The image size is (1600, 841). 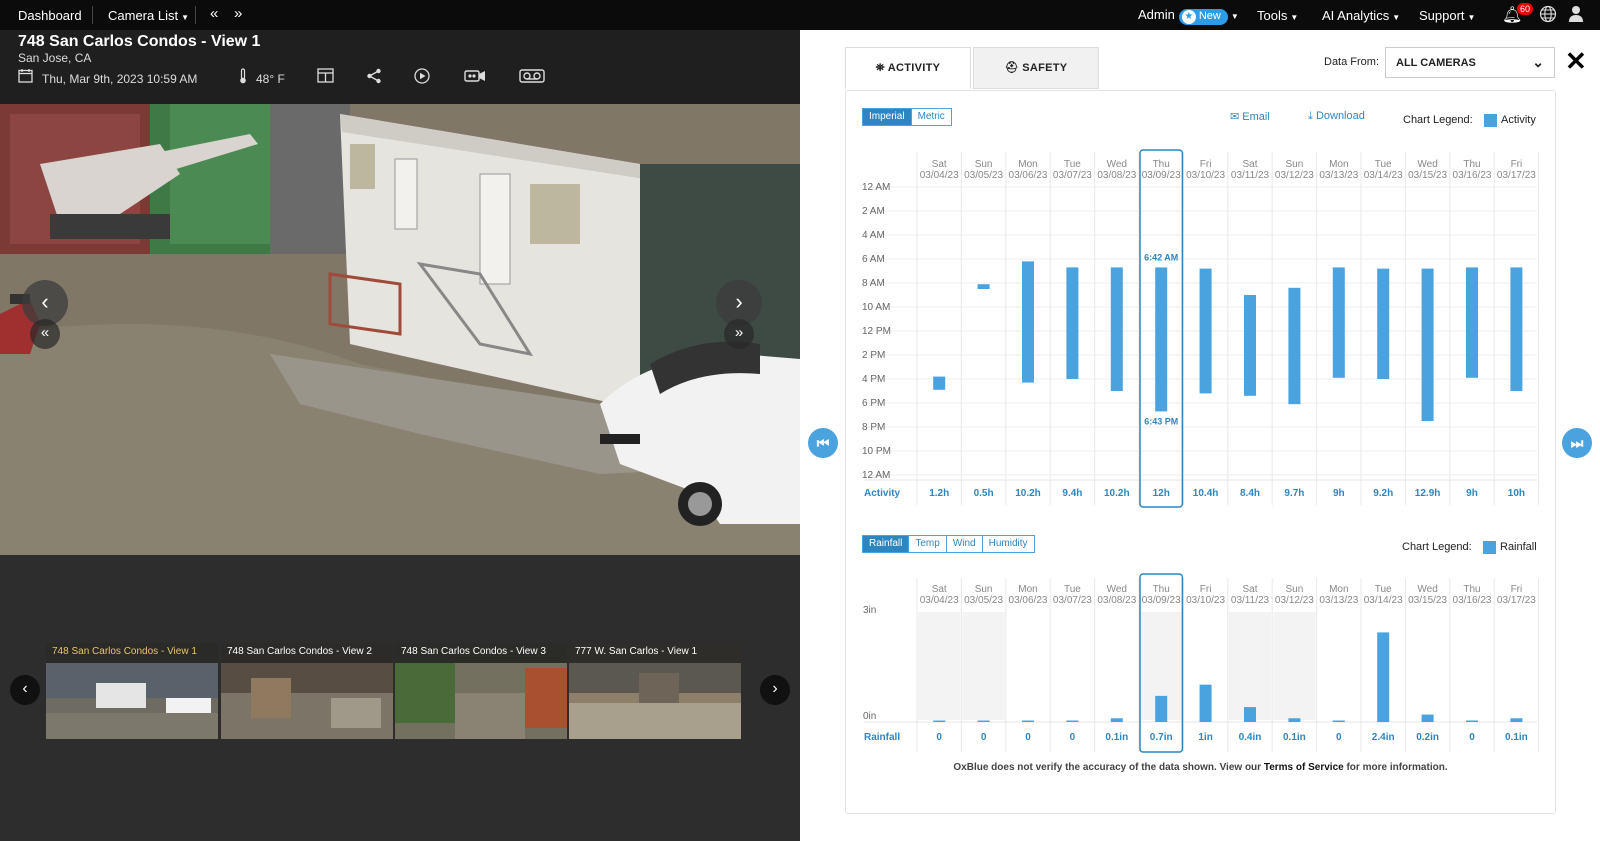 I want to click on terms-of-service-link: Terms of Service, so click(x=1304, y=767).